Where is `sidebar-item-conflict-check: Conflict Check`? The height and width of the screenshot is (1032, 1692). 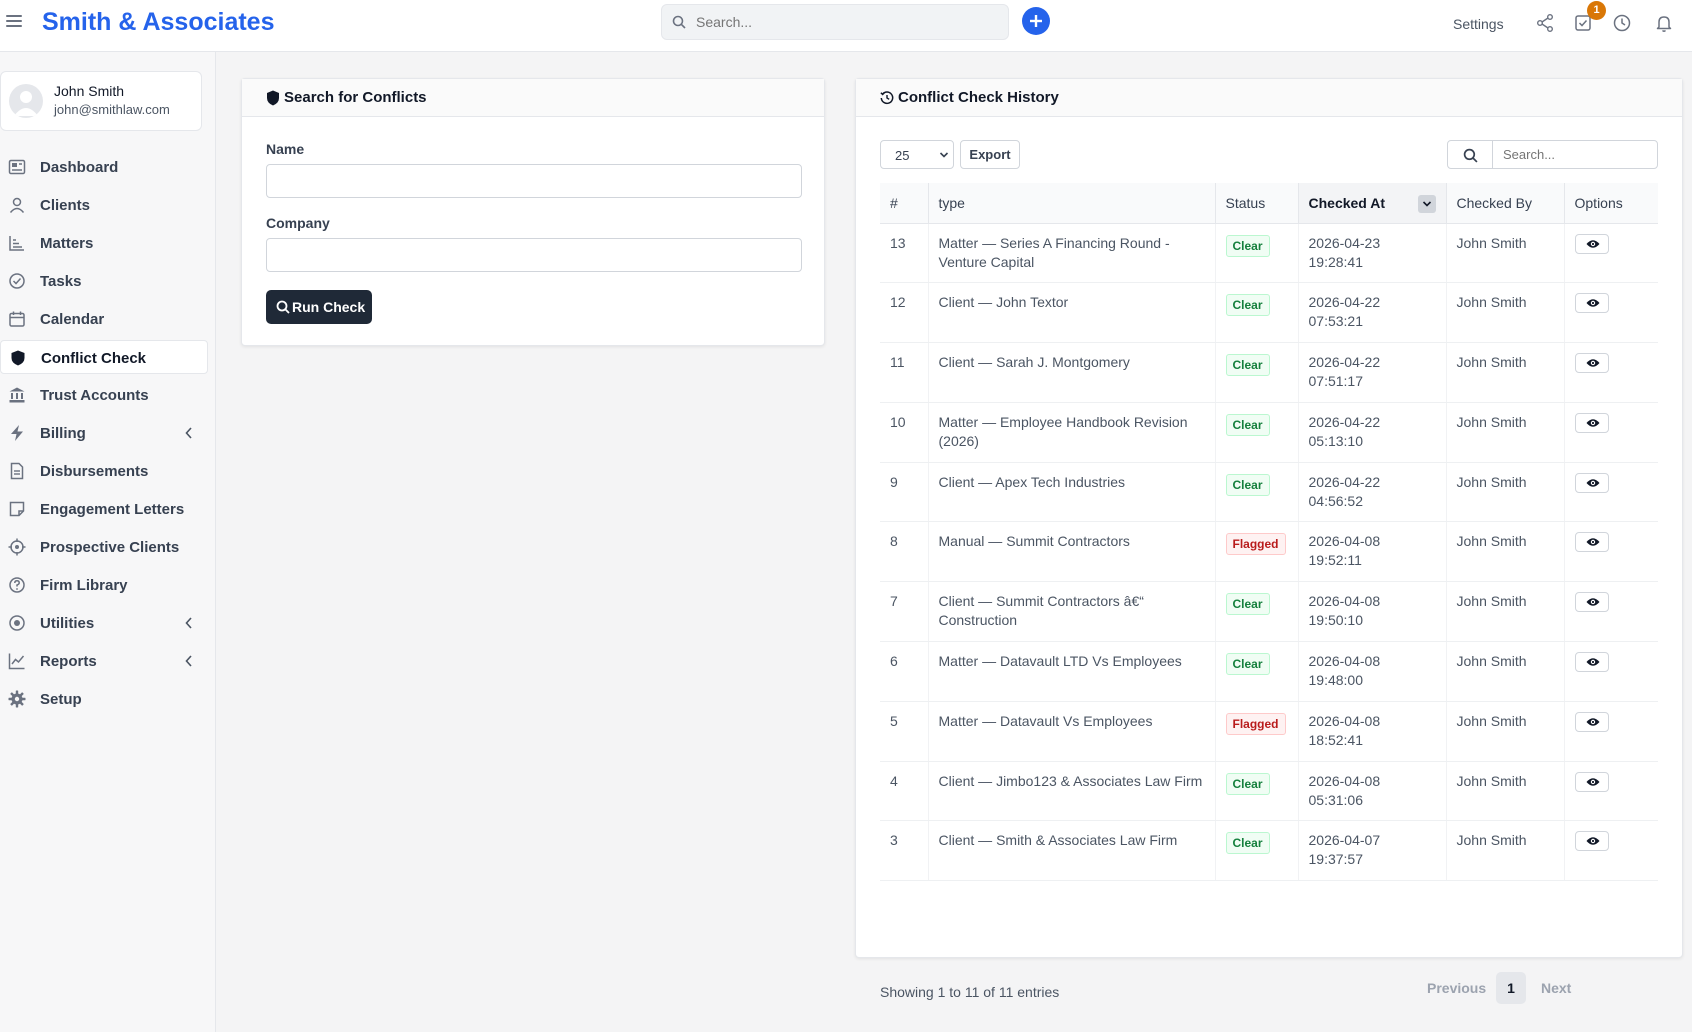 sidebar-item-conflict-check: Conflict Check is located at coordinates (104, 357).